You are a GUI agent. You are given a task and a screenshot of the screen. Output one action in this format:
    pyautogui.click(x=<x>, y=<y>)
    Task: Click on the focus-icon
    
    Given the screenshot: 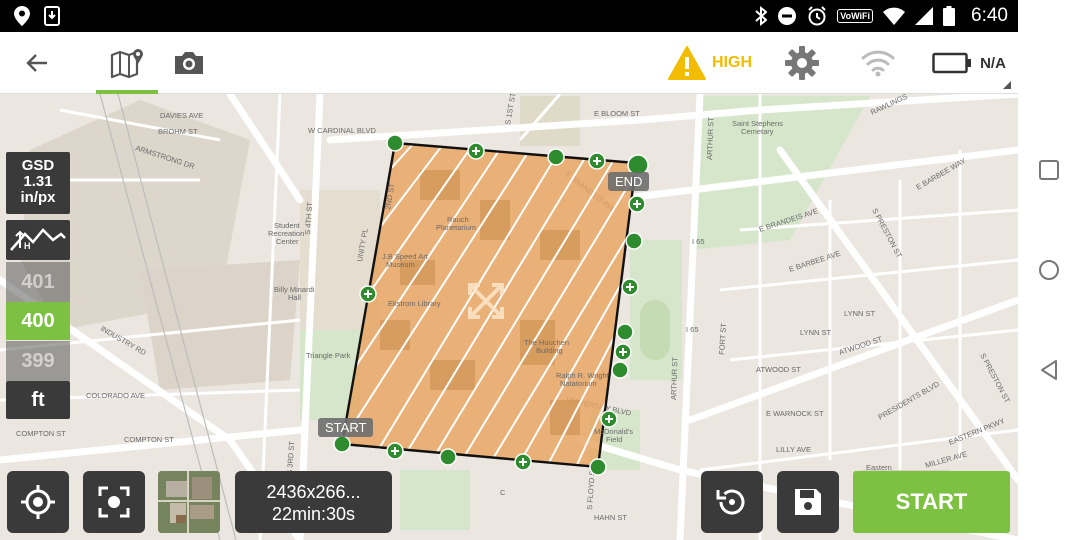 What is the action you would take?
    pyautogui.click(x=114, y=502)
    